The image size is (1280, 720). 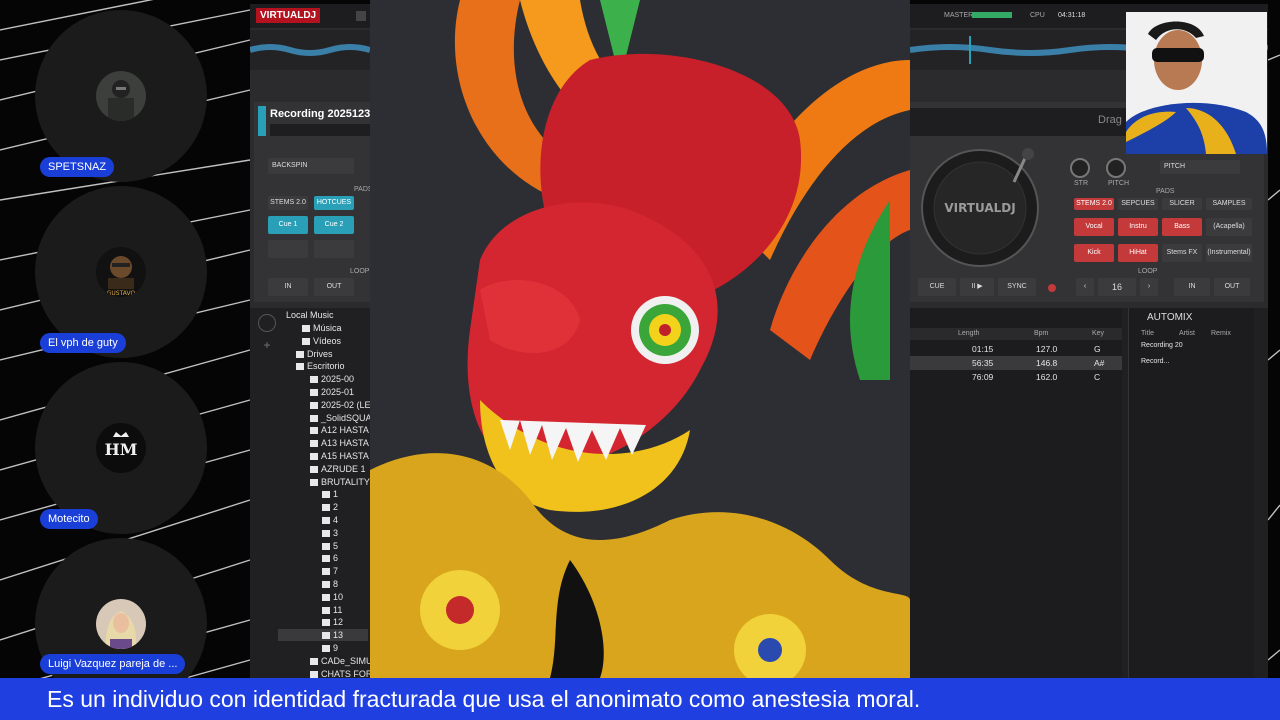 I want to click on track-bpm: 127.0, so click(x=1046, y=349).